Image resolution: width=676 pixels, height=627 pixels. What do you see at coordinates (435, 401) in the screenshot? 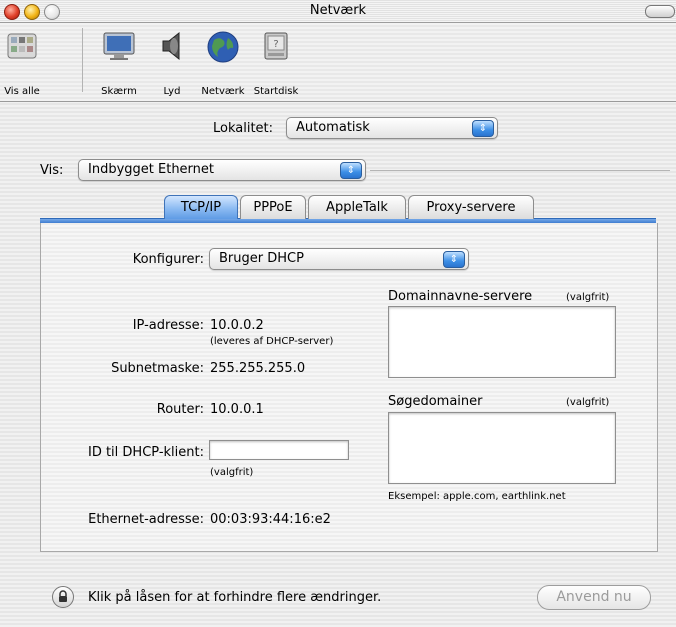
I see `search-domains-label: Søgedomainer` at bounding box center [435, 401].